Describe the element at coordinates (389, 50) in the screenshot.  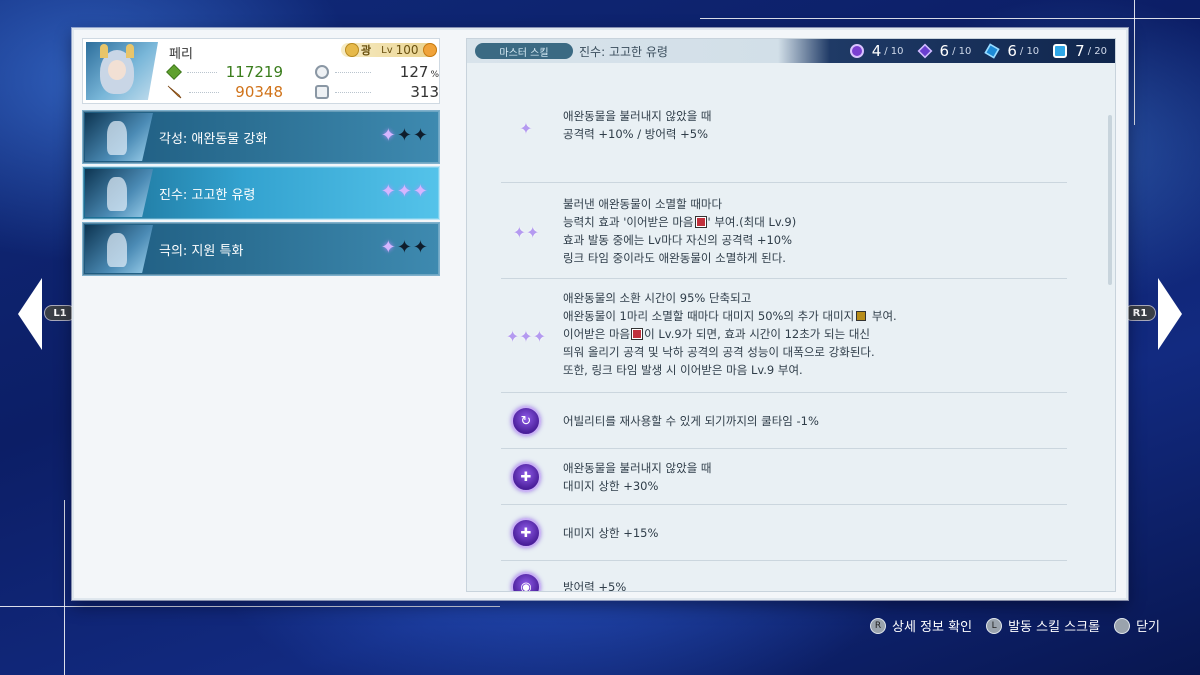
I see `rank-badge: 광 Lv 100` at that location.